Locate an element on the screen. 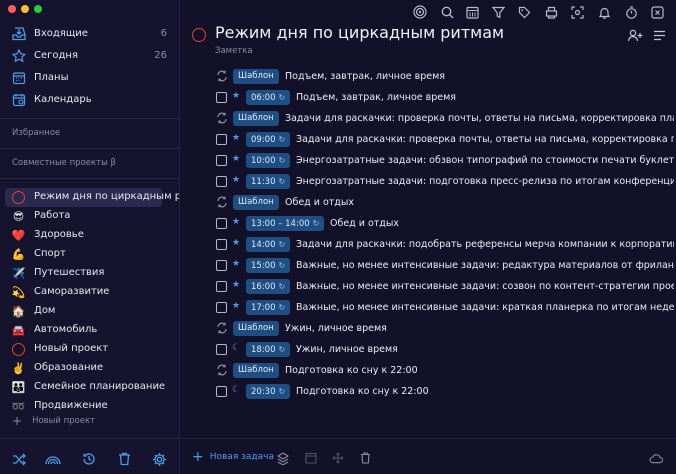  layers-icon is located at coordinates (283, 458).